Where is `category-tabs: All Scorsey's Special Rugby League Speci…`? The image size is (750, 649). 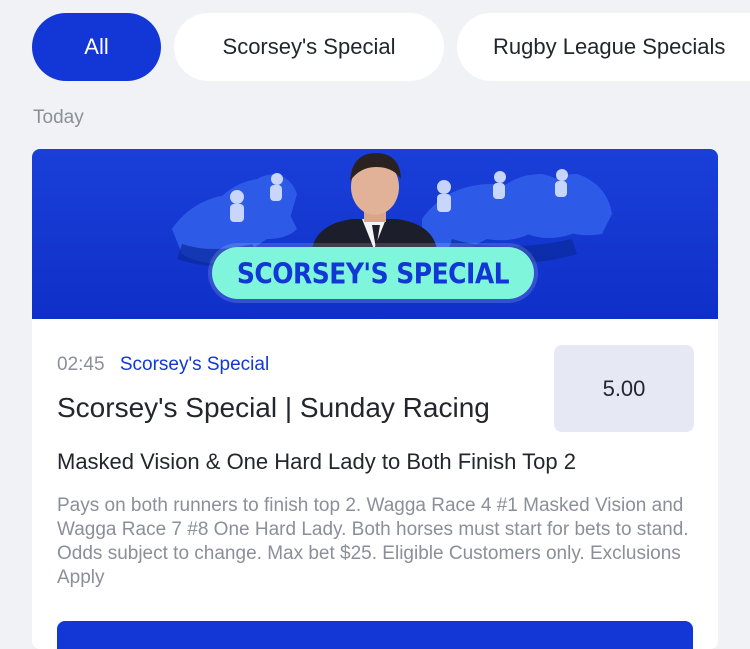
category-tabs: All Scorsey's Special Rugby League Speci… is located at coordinates (391, 47).